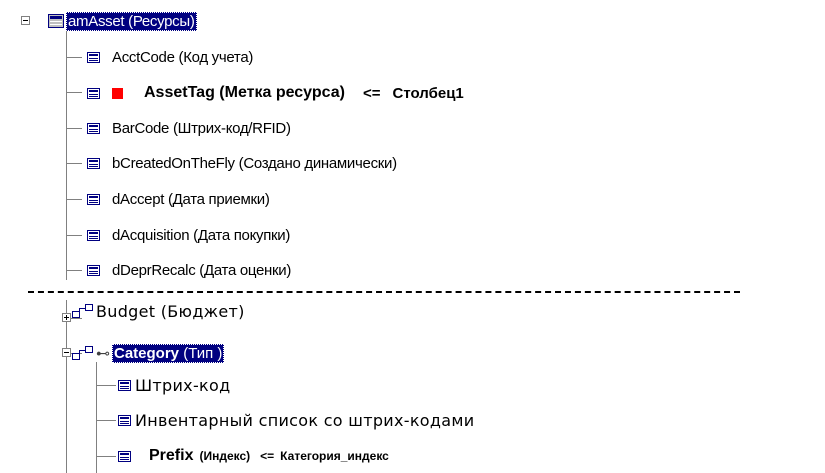 Image resolution: width=825 pixels, height=473 pixels. I want to click on tree-subfield-item: Инвентарный список со штрих-кодами, so click(296, 420).